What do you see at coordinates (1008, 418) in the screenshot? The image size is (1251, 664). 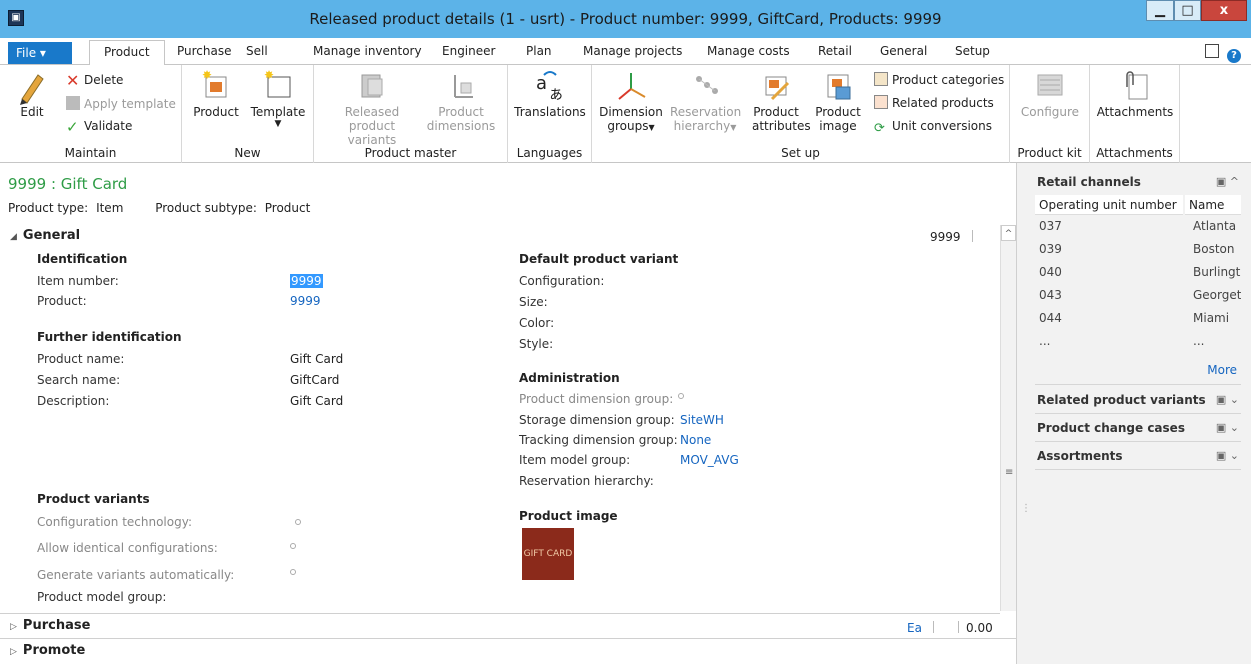 I see `vertical-scrollbar: ^ ≡` at bounding box center [1008, 418].